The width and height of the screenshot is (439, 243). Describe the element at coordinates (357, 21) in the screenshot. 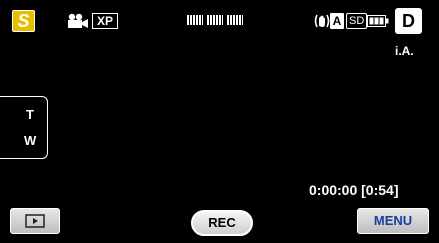

I see `sd-card-badge: SD` at that location.